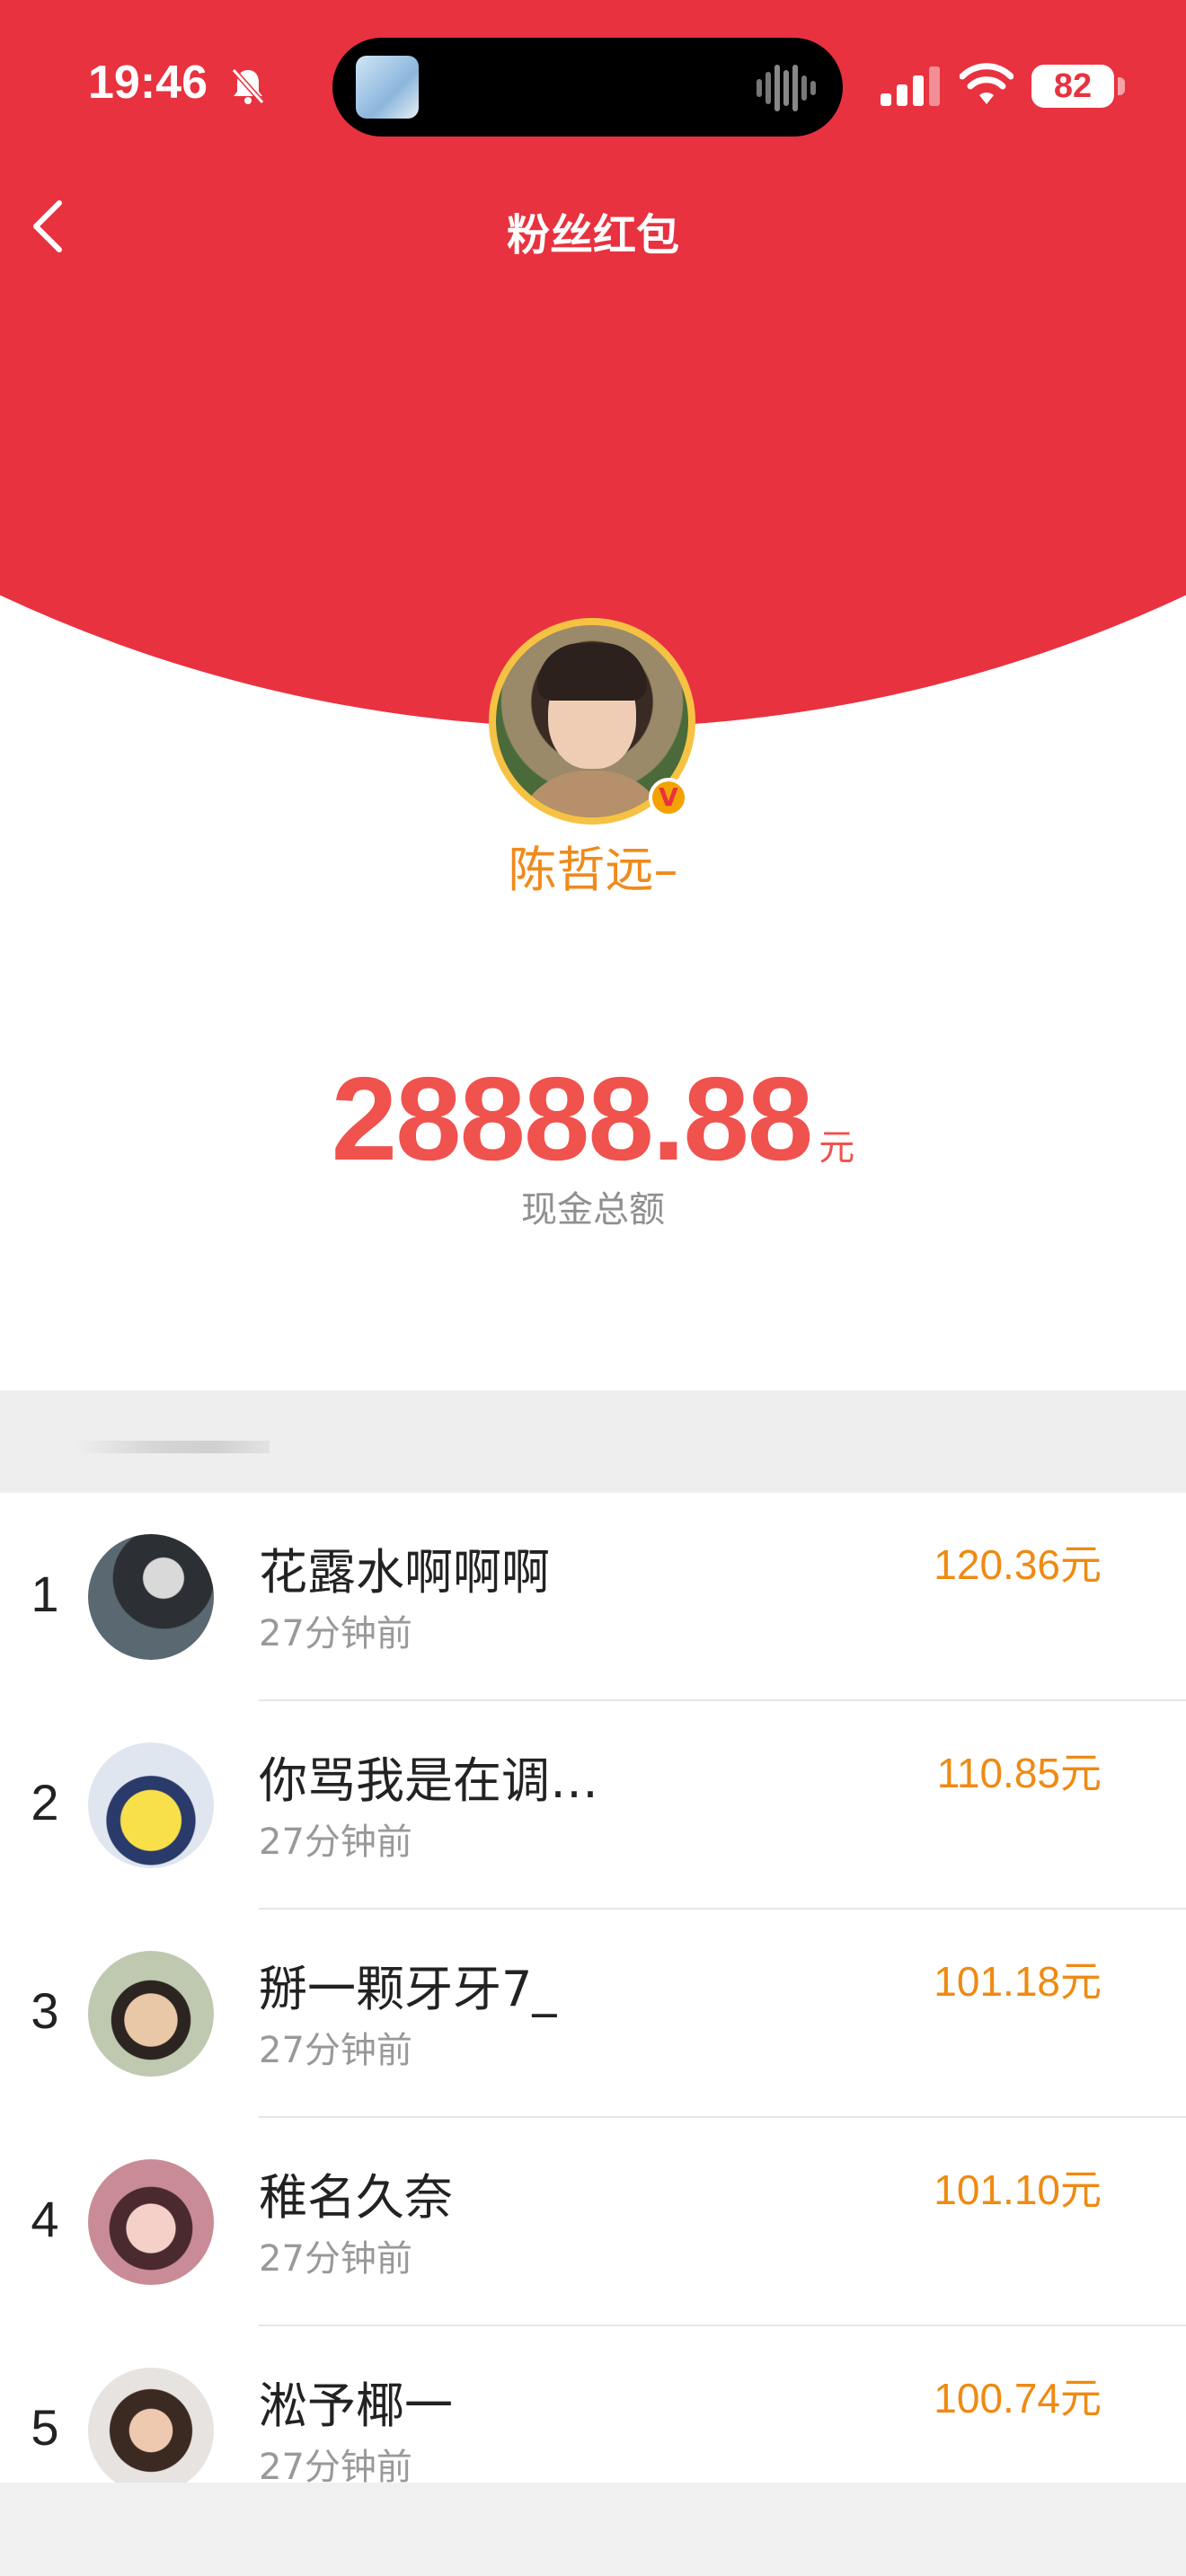 This screenshot has height=2576, width=1186. What do you see at coordinates (668, 797) in the screenshot?
I see `verified-badge-icon: V` at bounding box center [668, 797].